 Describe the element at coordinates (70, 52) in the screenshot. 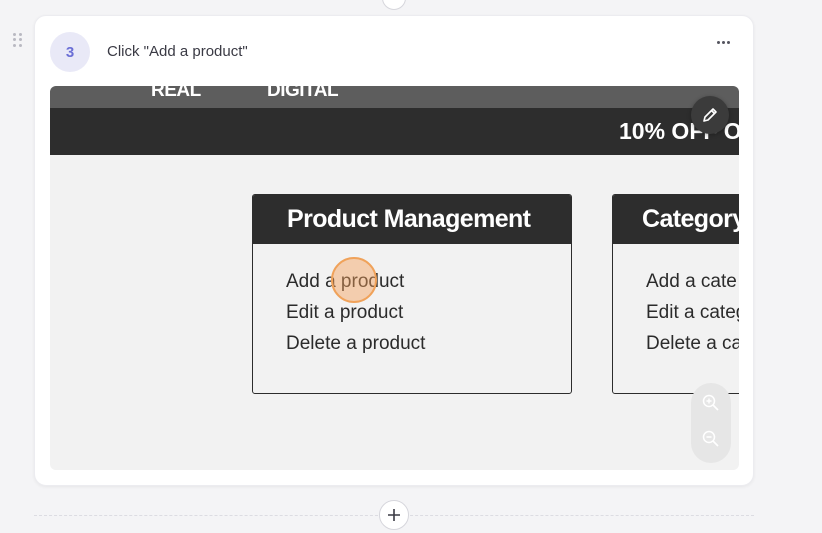

I see `step-number-badge: 3` at that location.